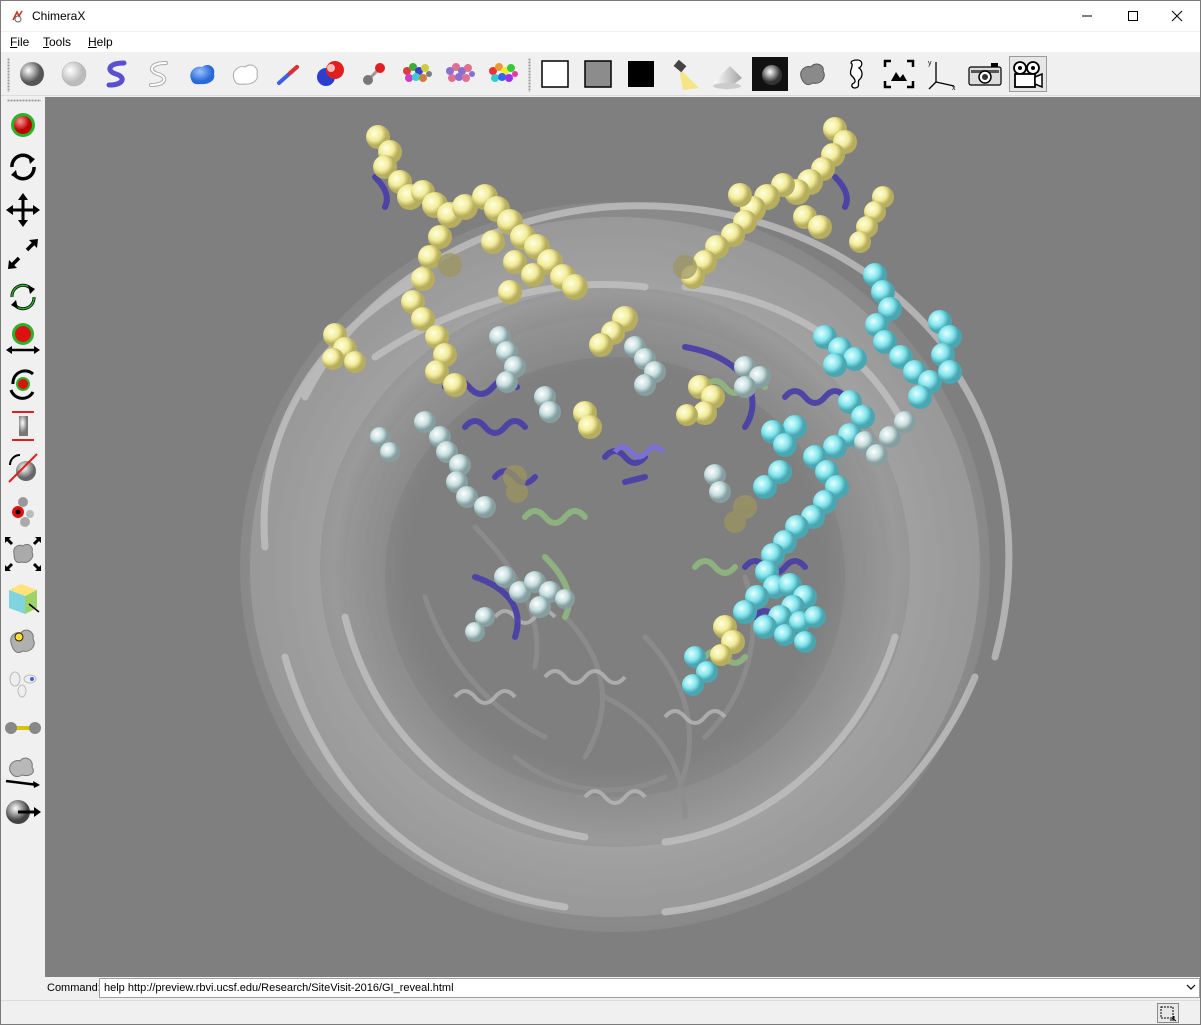 The height and width of the screenshot is (1025, 1201). What do you see at coordinates (23, 297) in the screenshot?
I see `rotate-selected-button` at bounding box center [23, 297].